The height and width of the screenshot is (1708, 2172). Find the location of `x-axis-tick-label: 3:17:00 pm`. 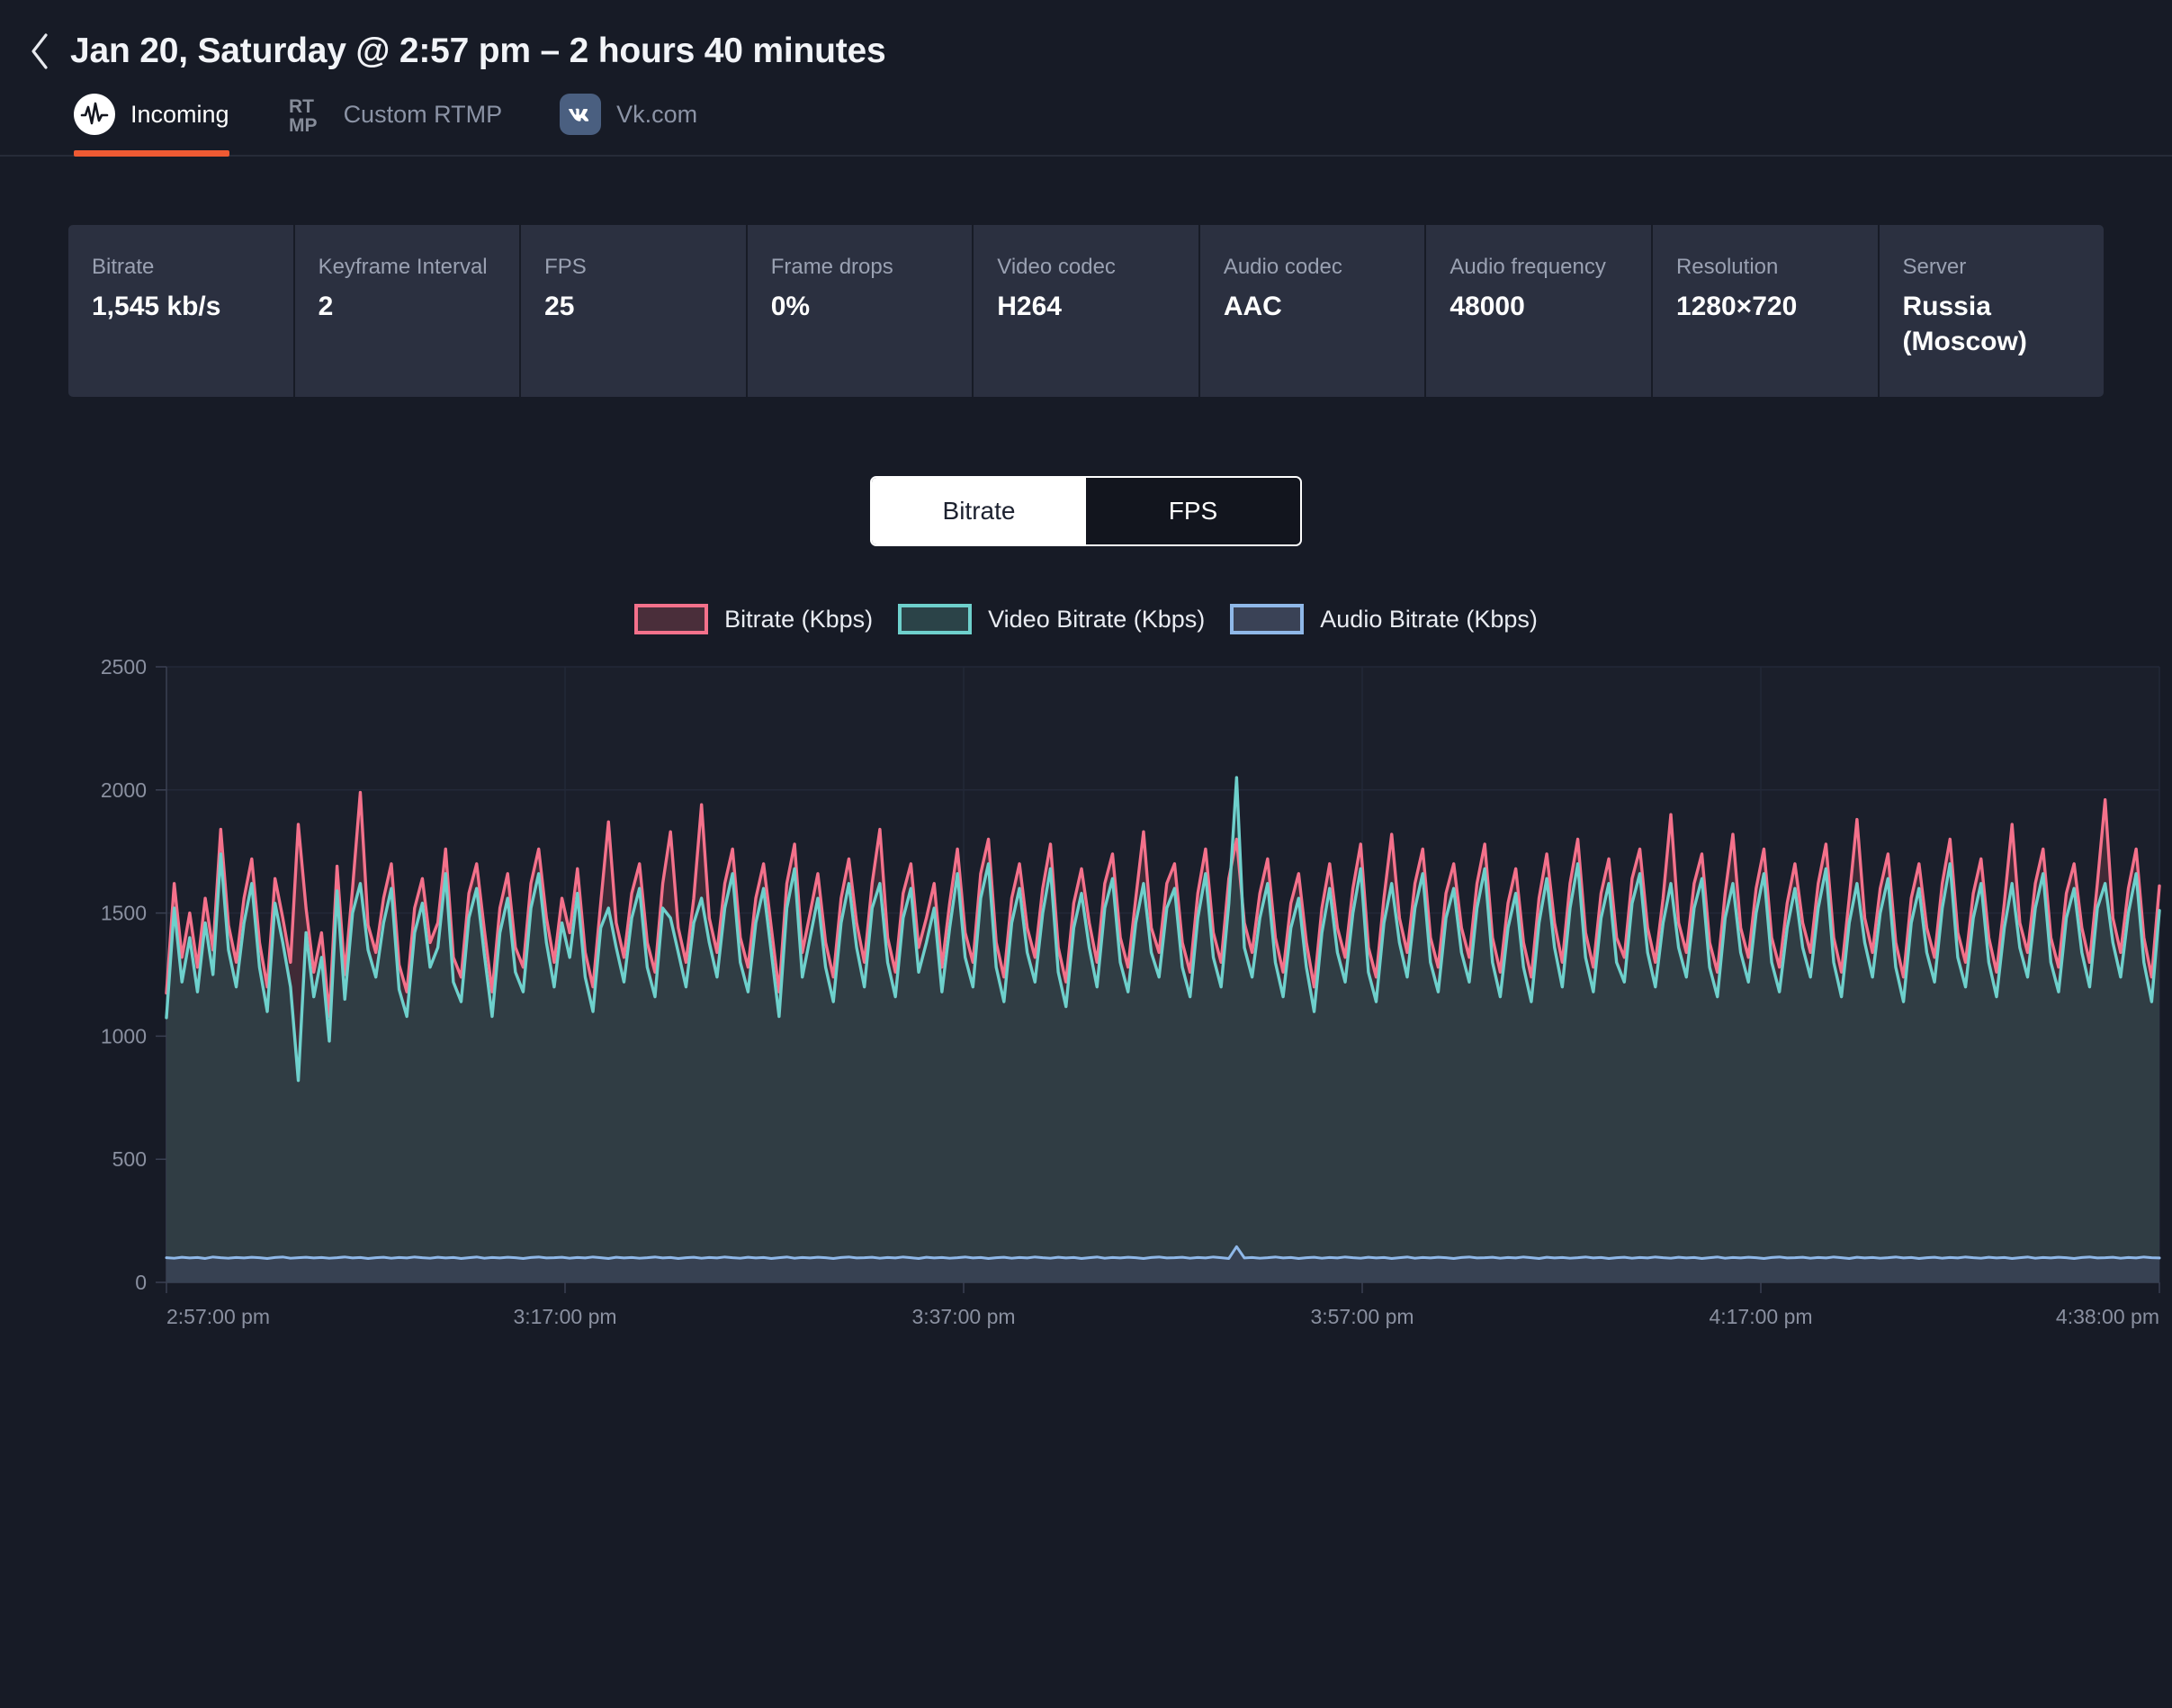

x-axis-tick-label: 3:17:00 pm is located at coordinates (564, 1316).